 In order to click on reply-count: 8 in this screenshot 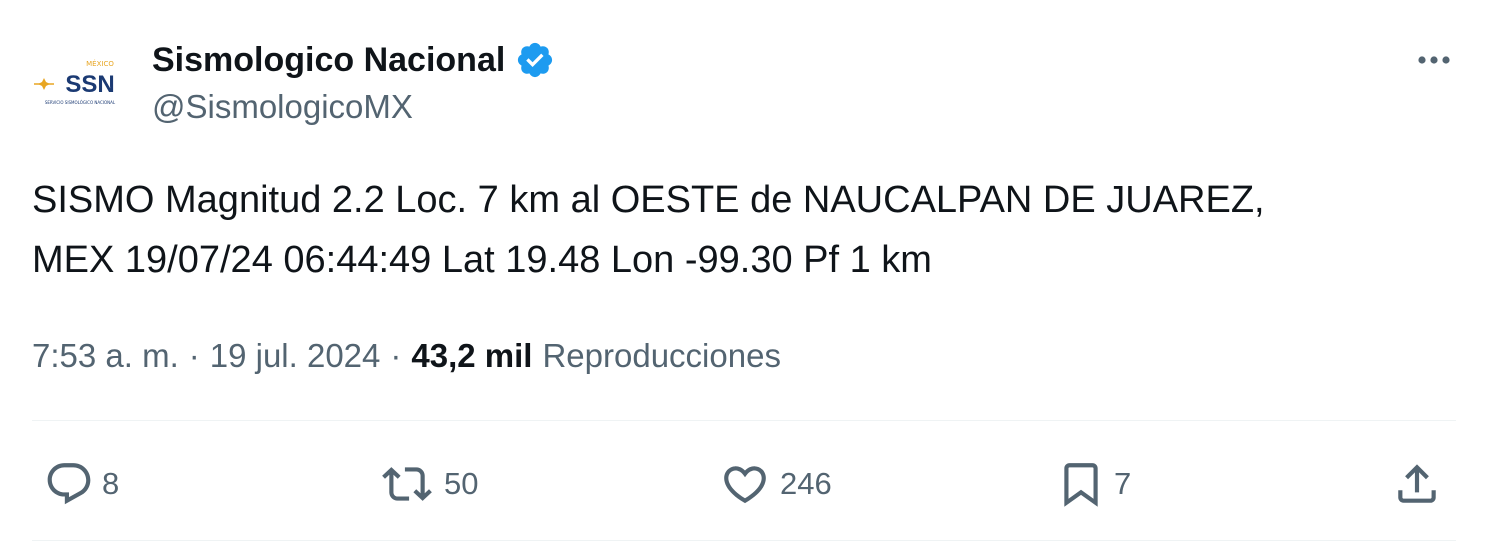, I will do `click(111, 483)`.